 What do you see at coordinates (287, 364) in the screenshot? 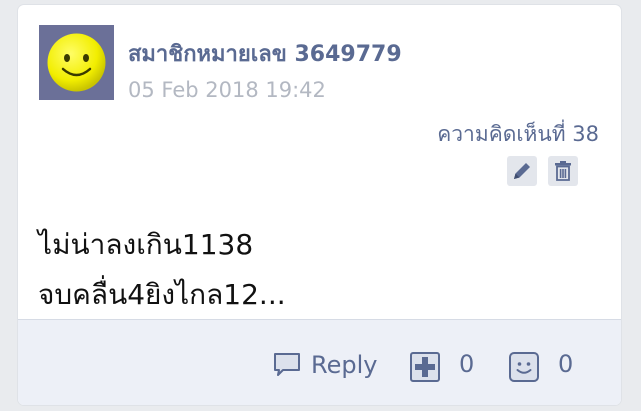
I see `speech-bubble-icon` at bounding box center [287, 364].